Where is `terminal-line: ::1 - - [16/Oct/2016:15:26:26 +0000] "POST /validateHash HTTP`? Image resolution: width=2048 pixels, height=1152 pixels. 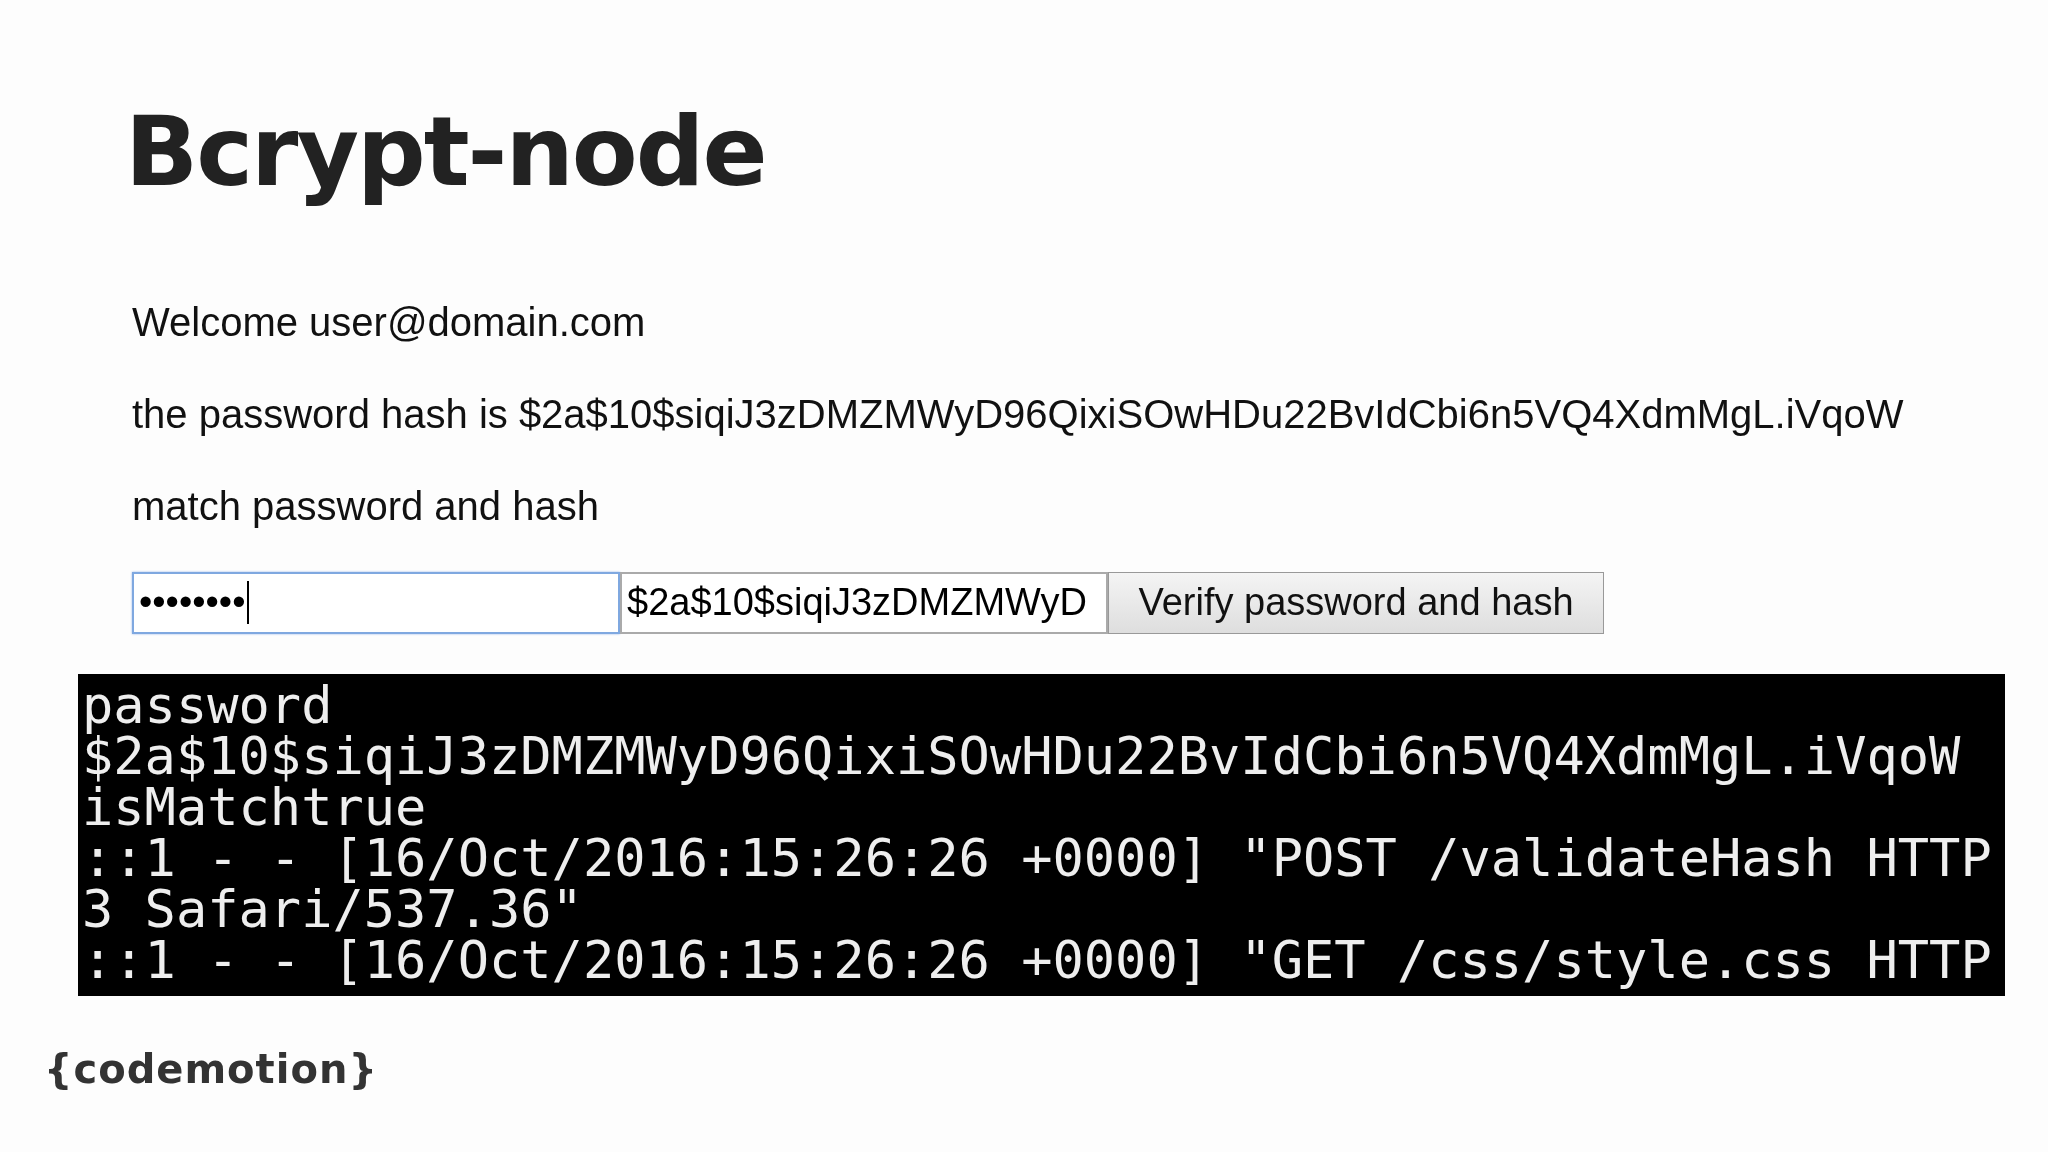
terminal-line: ::1 - - [16/Oct/2016:15:26:26 +0000] "POST /validateHash HTTP is located at coordinates (1036, 858).